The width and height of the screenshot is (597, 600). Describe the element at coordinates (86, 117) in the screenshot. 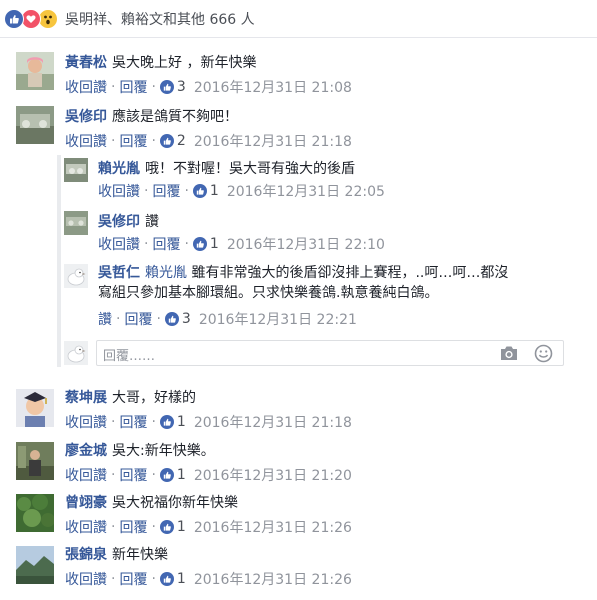

I see `comment-author: 吳修印` at that location.